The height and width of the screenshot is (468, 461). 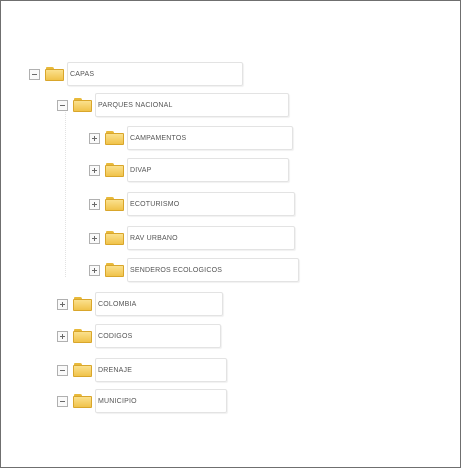 What do you see at coordinates (161, 401) in the screenshot?
I see `tree-node-label: MUNICIPIO` at bounding box center [161, 401].